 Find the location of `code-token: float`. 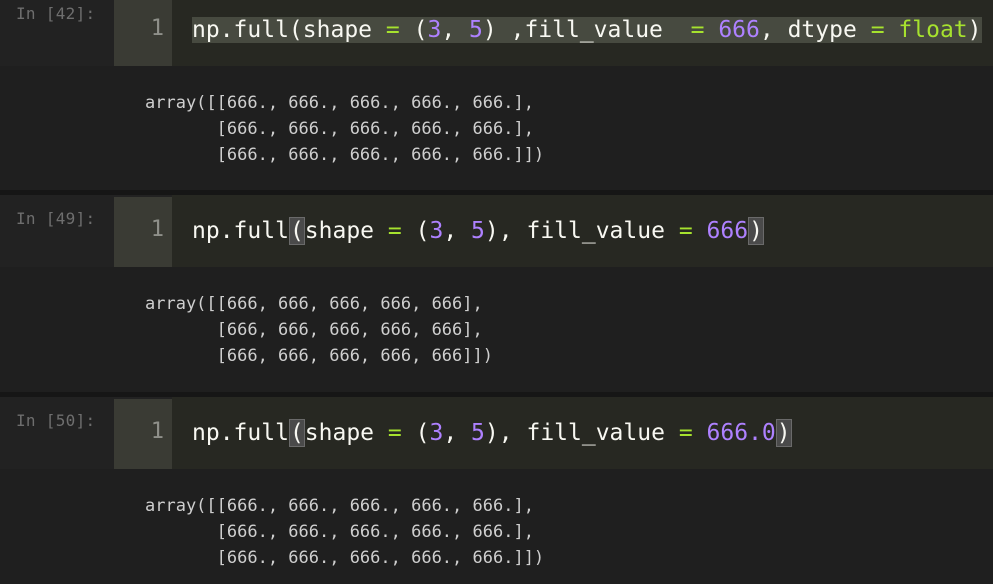

code-token: float is located at coordinates (933, 30).